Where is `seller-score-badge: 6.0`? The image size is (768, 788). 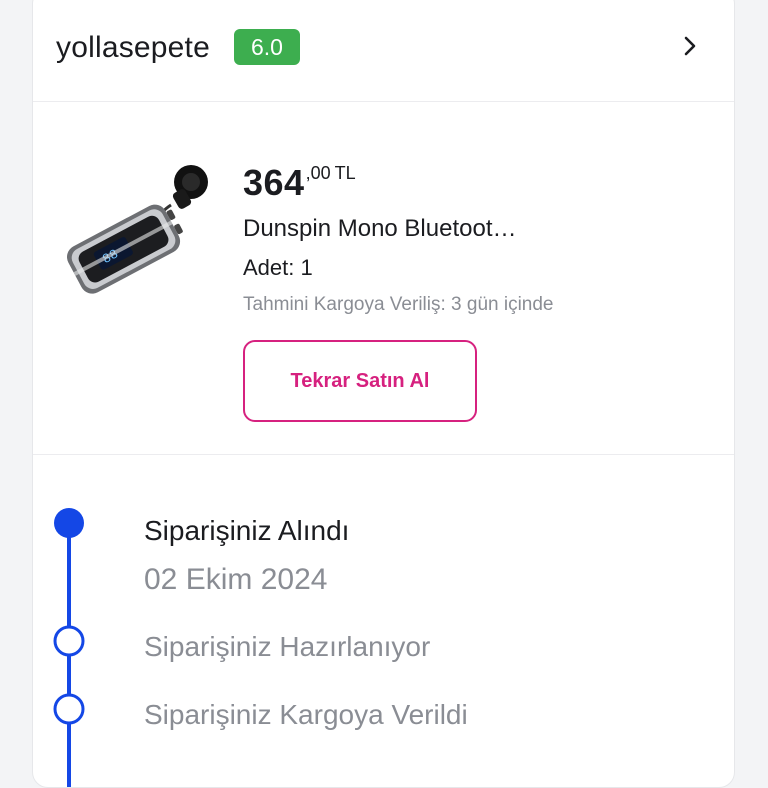
seller-score-badge: 6.0 is located at coordinates (267, 47).